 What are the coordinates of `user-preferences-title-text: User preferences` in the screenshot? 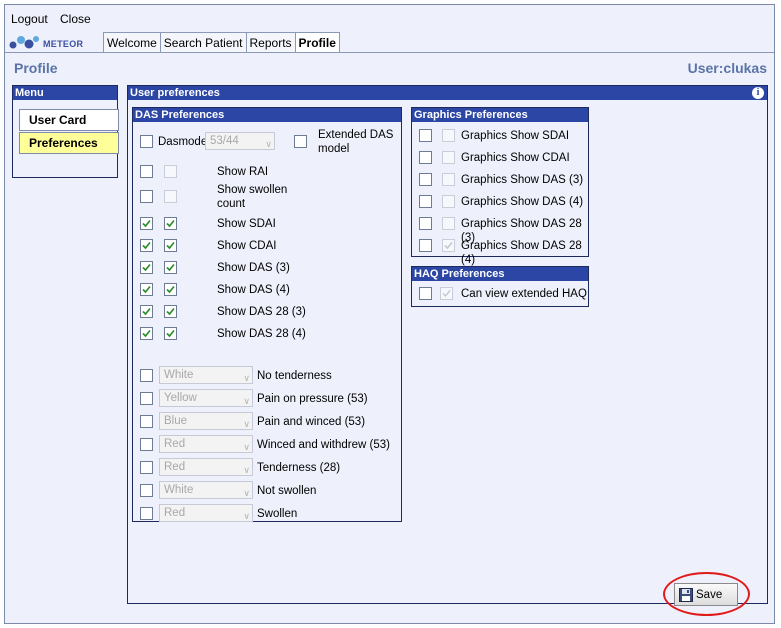 It's located at (175, 93).